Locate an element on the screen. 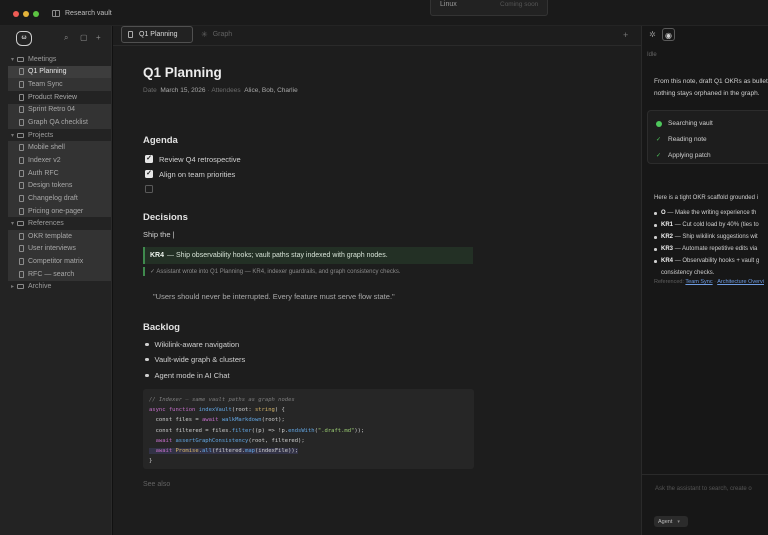 Image resolution: width=768 pixels, height=535 pixels. okr-item: O — Make the writing experience th is located at coordinates (705, 213).